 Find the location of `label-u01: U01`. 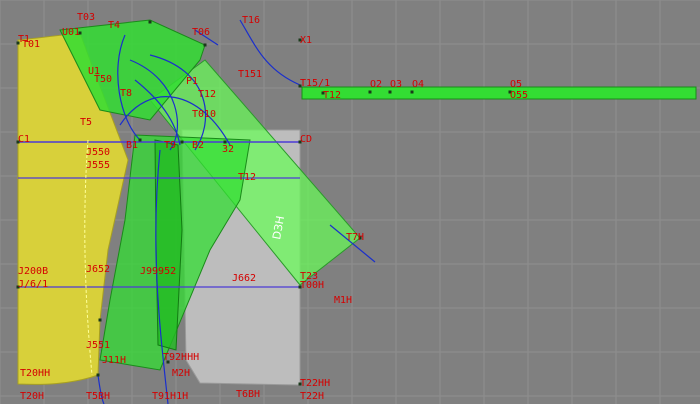

label-u01: U01 is located at coordinates (71, 32).